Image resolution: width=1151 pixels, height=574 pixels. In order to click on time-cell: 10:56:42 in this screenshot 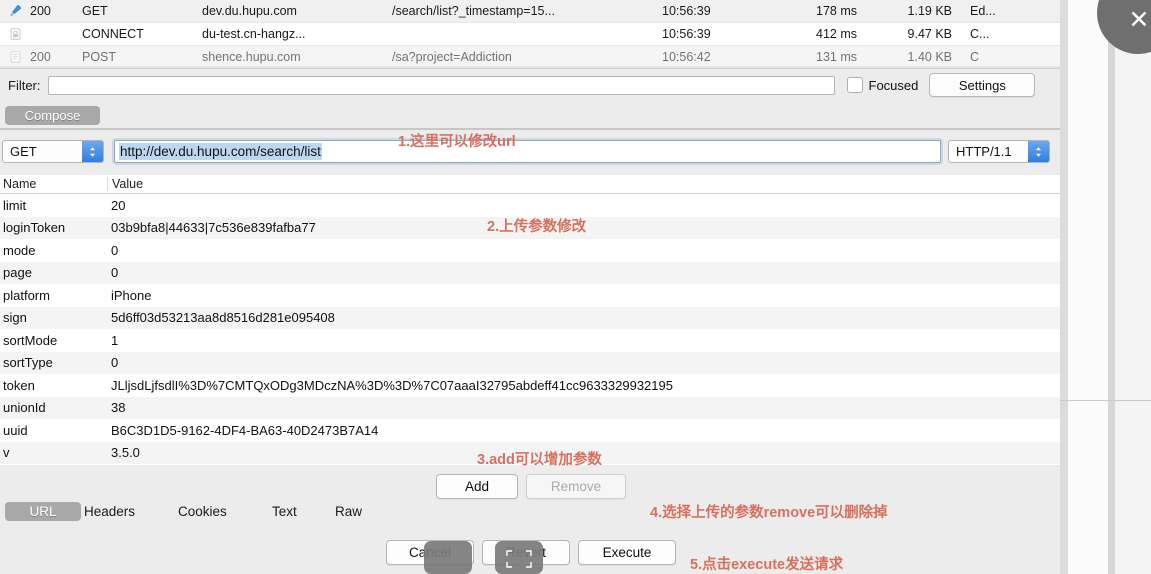, I will do `click(686, 57)`.